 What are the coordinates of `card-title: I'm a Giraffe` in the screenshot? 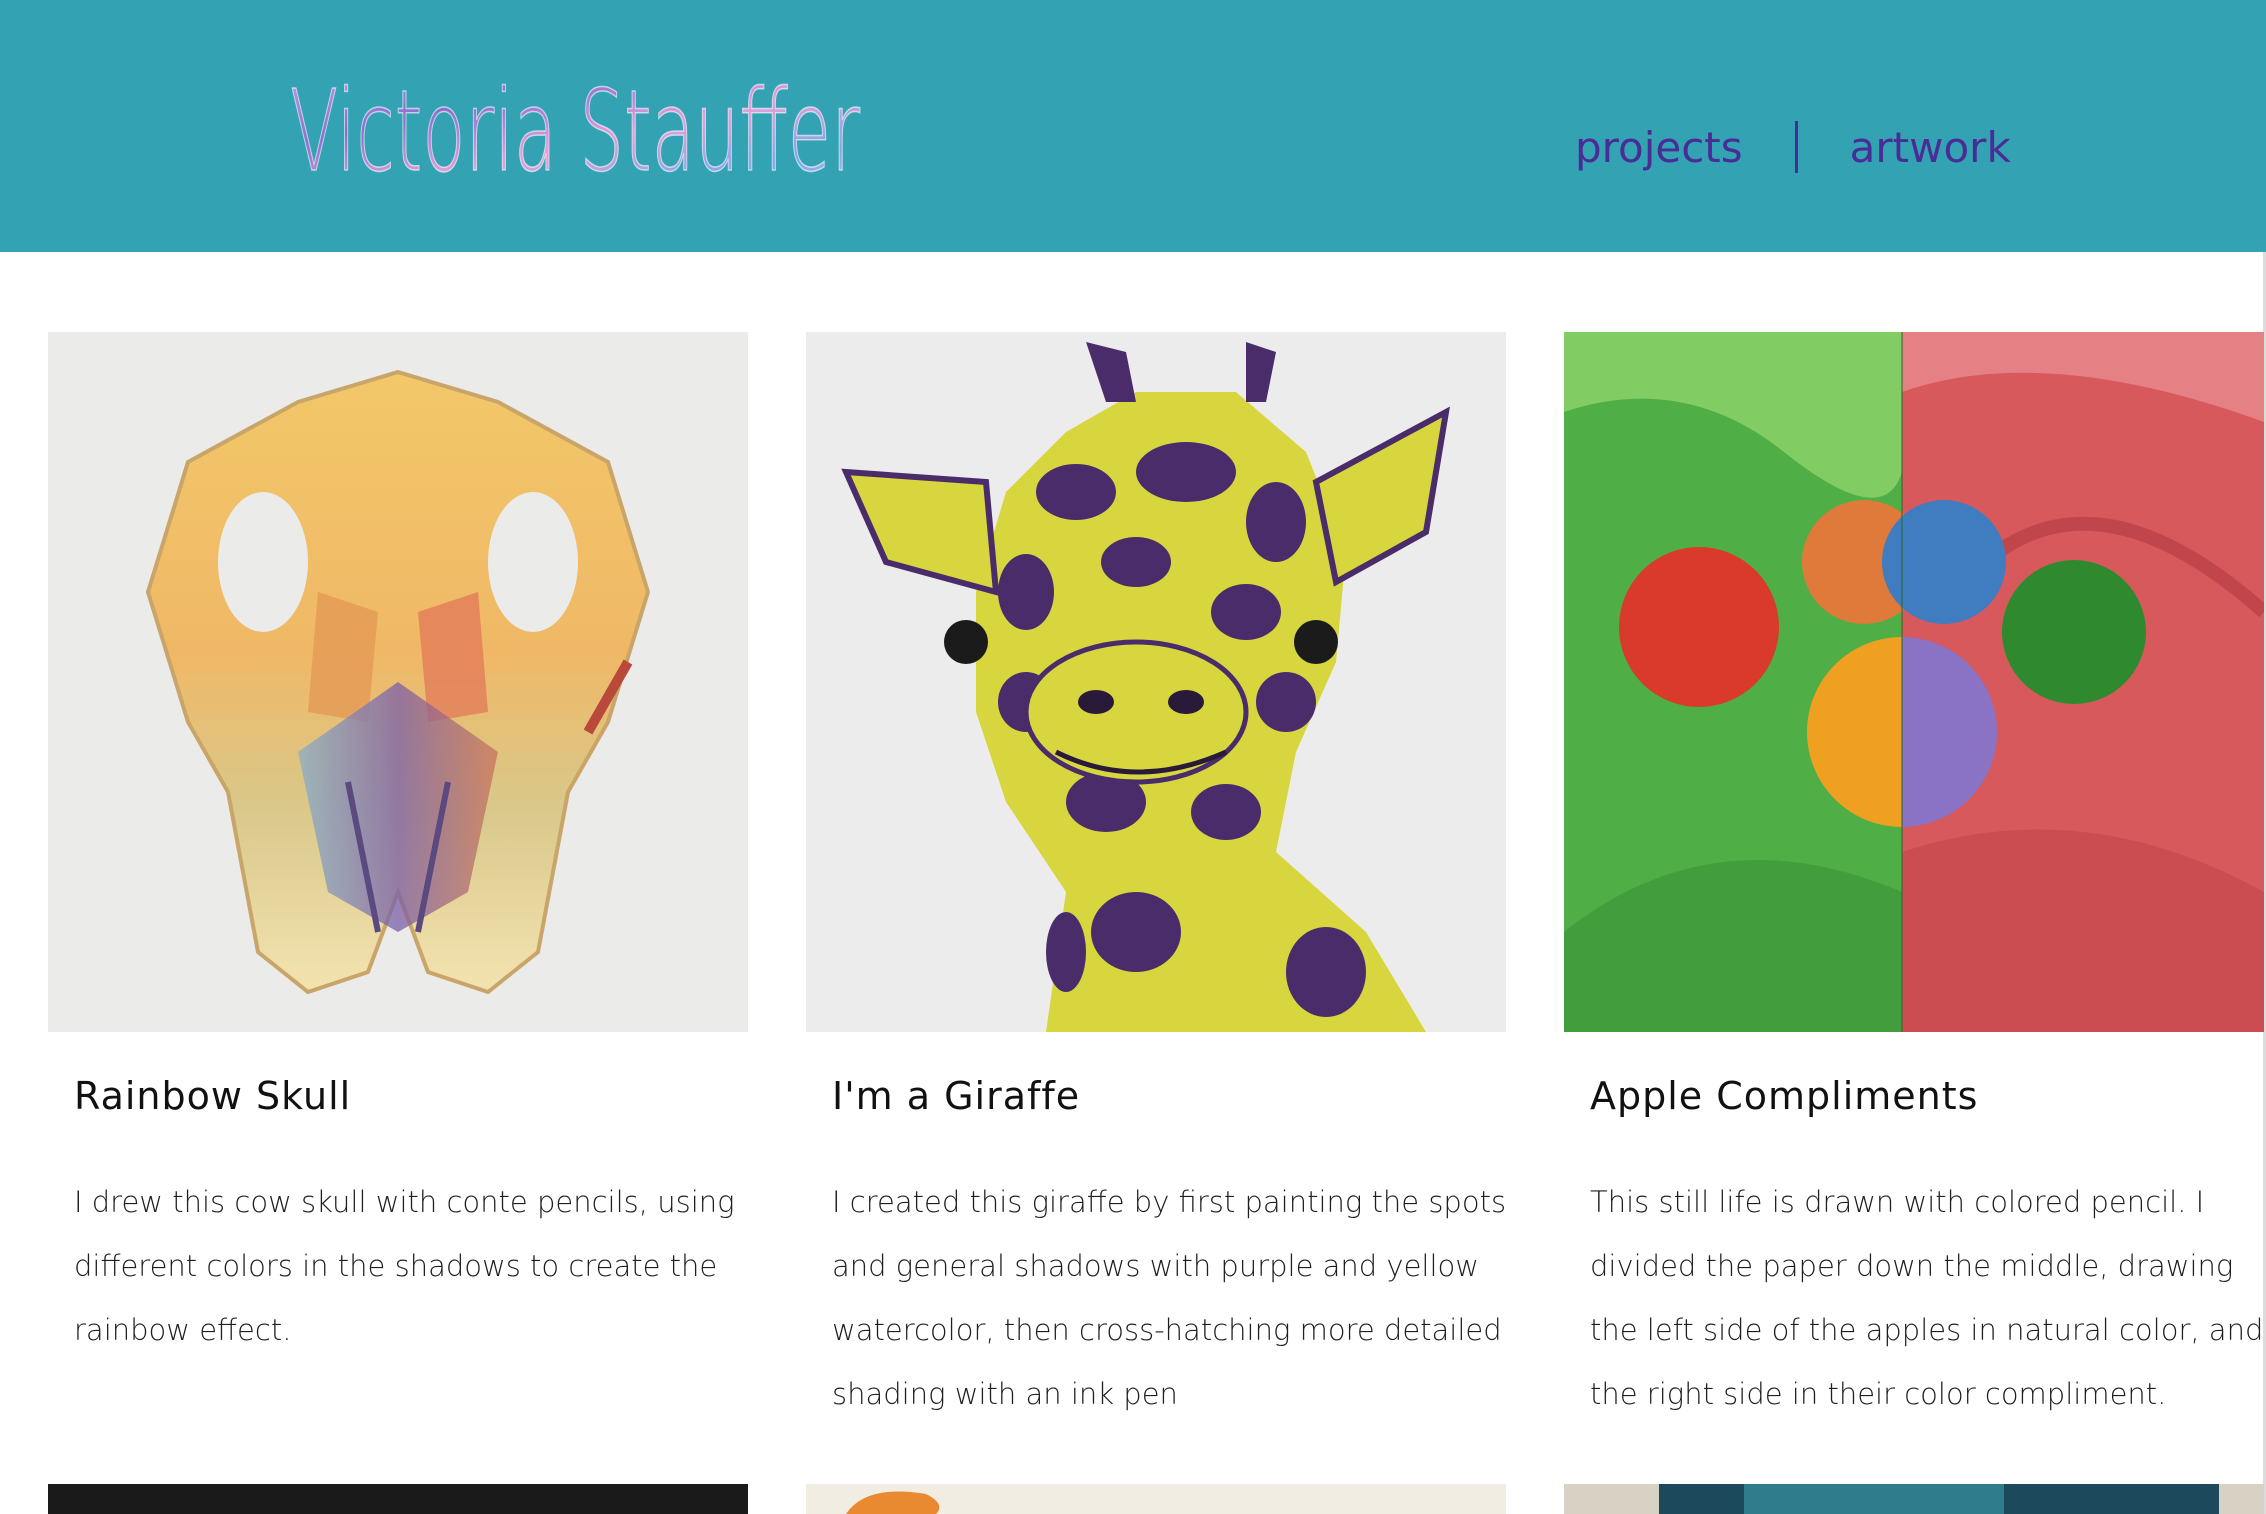 It's located at (1169, 1096).